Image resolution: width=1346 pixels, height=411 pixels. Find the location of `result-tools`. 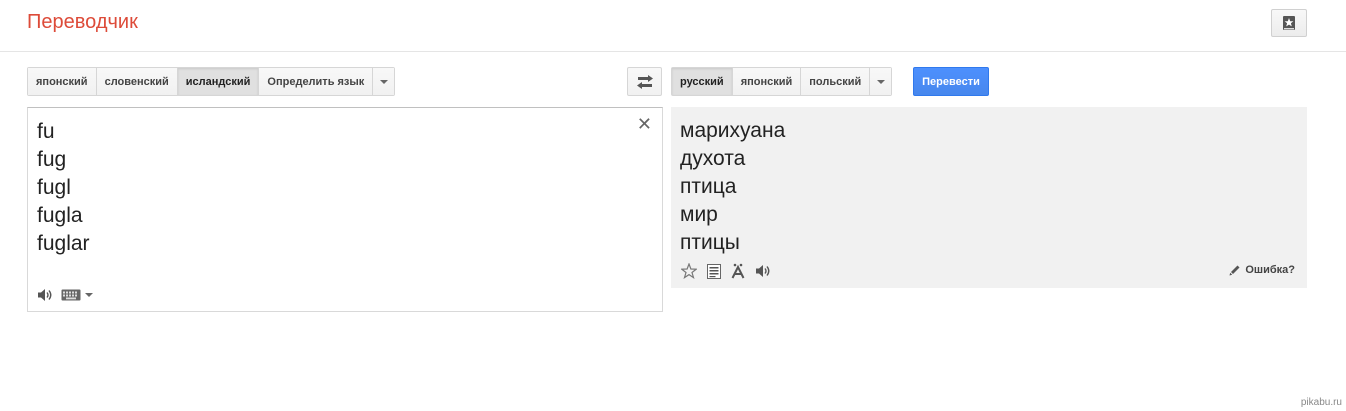

result-tools is located at coordinates (726, 271).